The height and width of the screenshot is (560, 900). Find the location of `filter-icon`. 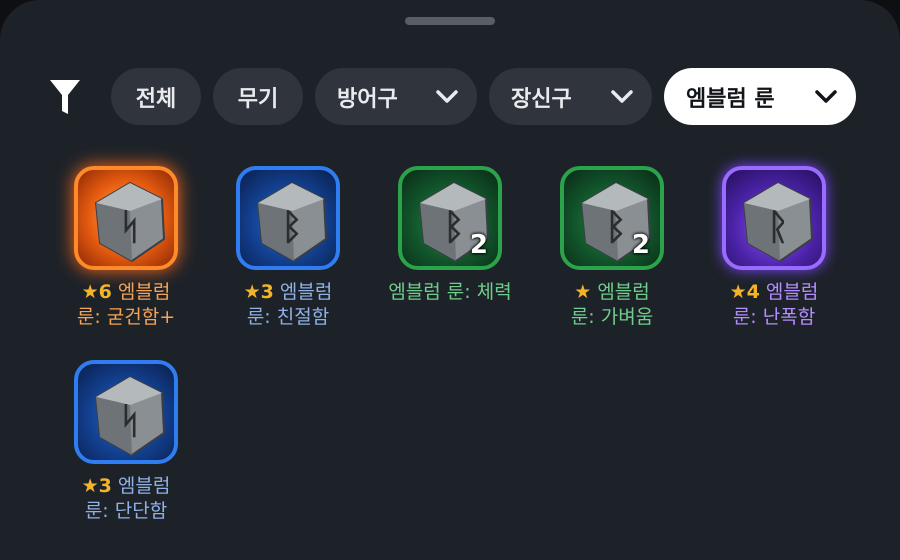

filter-icon is located at coordinates (65, 97).